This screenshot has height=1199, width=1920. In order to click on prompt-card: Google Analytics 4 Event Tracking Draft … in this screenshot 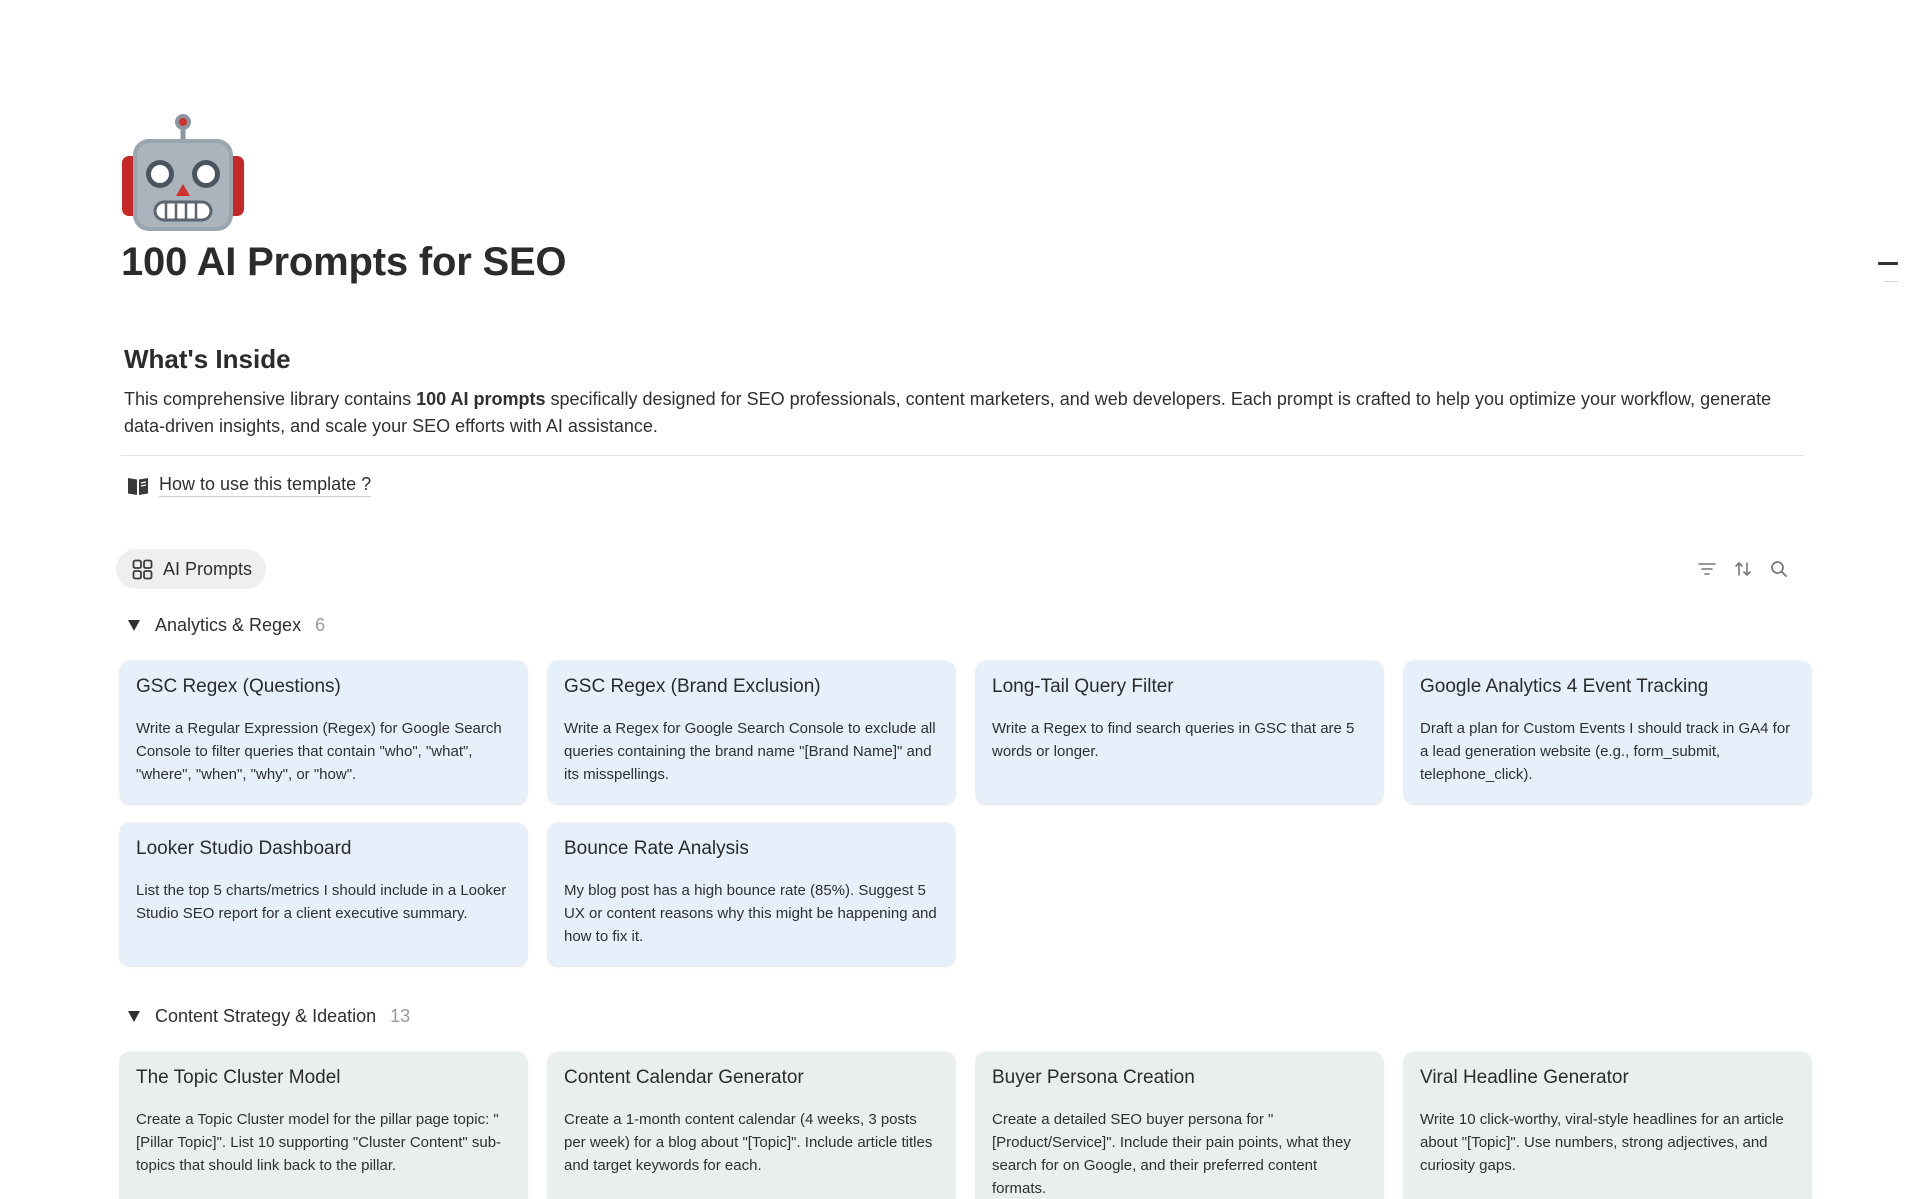, I will do `click(1607, 732)`.